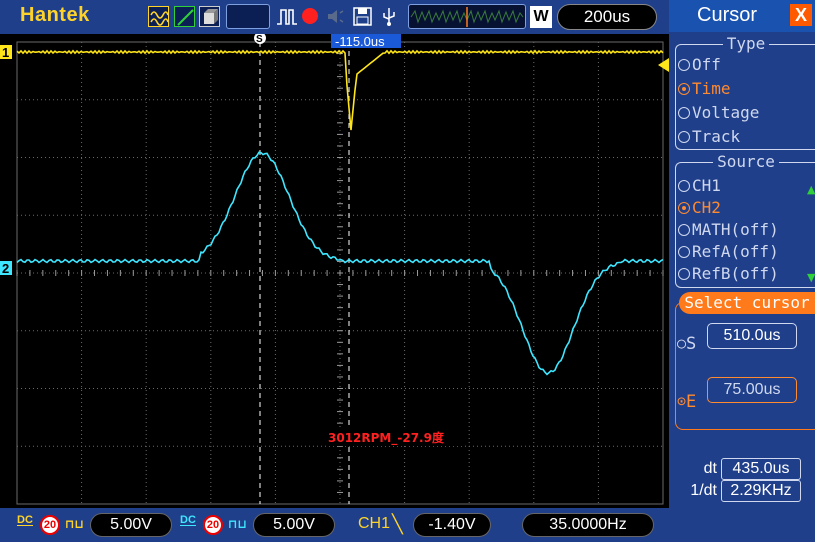 The image size is (815, 542). Describe the element at coordinates (801, 15) in the screenshot. I see `close-button: X` at that location.